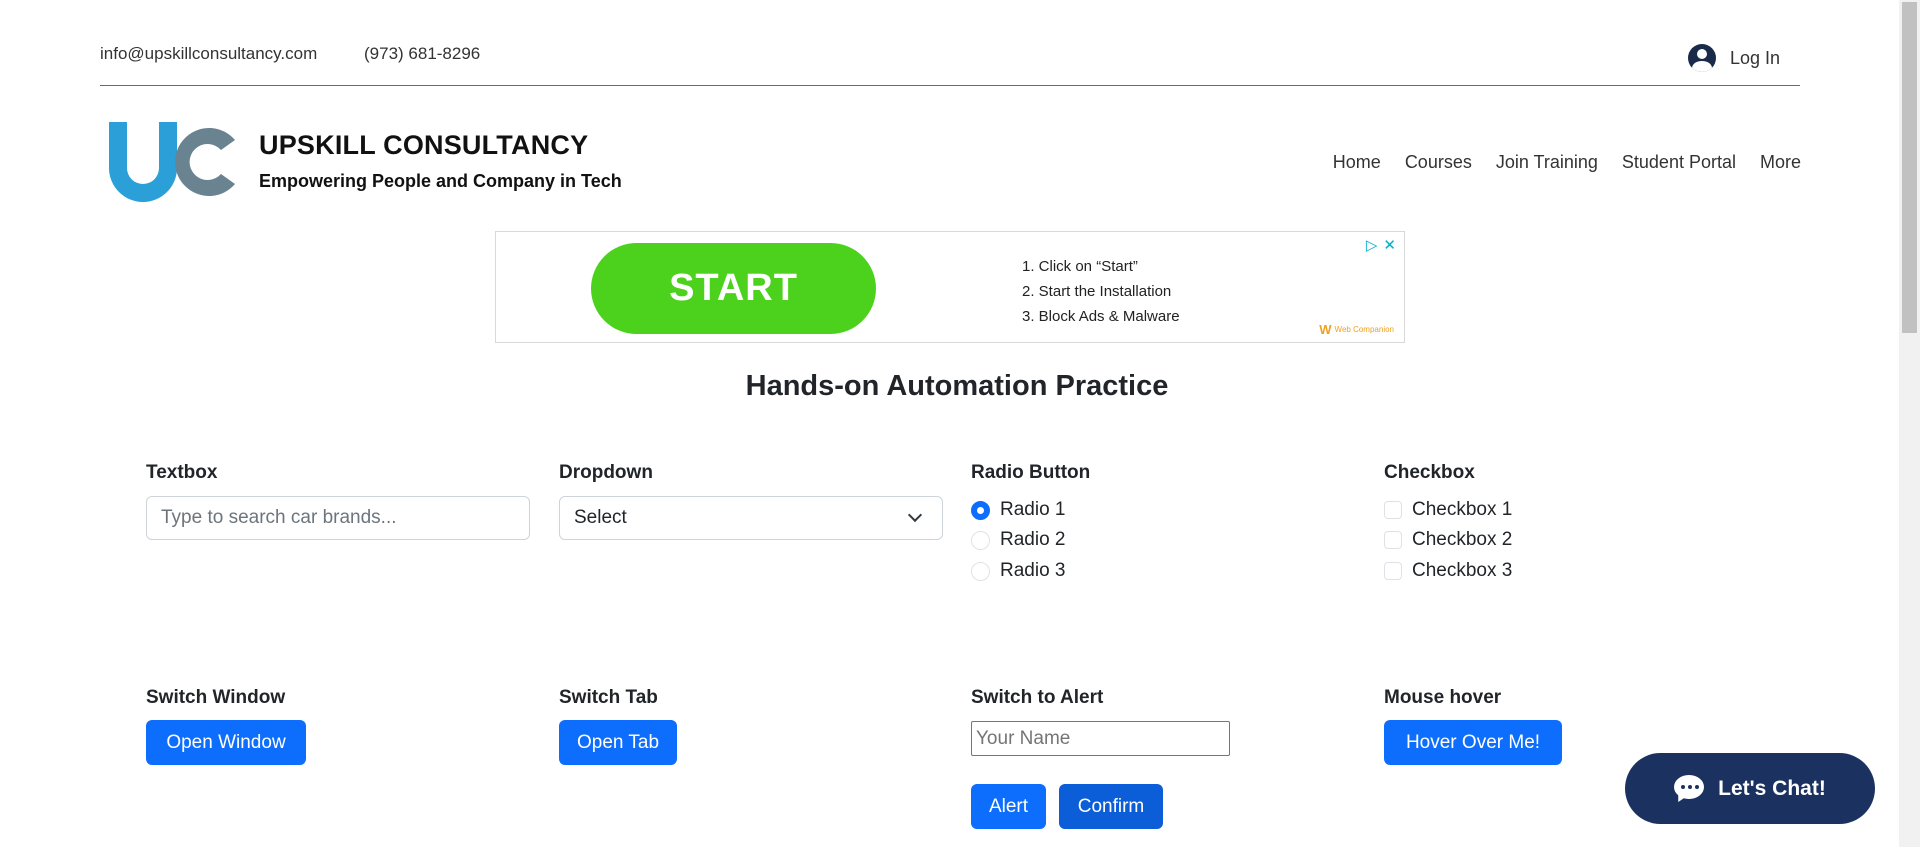 This screenshot has height=847, width=1920. What do you see at coordinates (1473, 742) in the screenshot?
I see `hover-over-me-button: Hover Over Me!` at bounding box center [1473, 742].